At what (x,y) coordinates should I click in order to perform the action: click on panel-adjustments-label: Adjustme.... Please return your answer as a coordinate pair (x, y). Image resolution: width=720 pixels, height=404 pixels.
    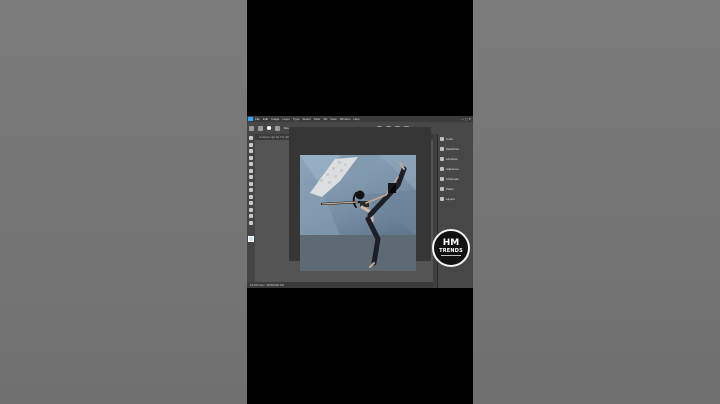
    Looking at the image, I should click on (454, 169).